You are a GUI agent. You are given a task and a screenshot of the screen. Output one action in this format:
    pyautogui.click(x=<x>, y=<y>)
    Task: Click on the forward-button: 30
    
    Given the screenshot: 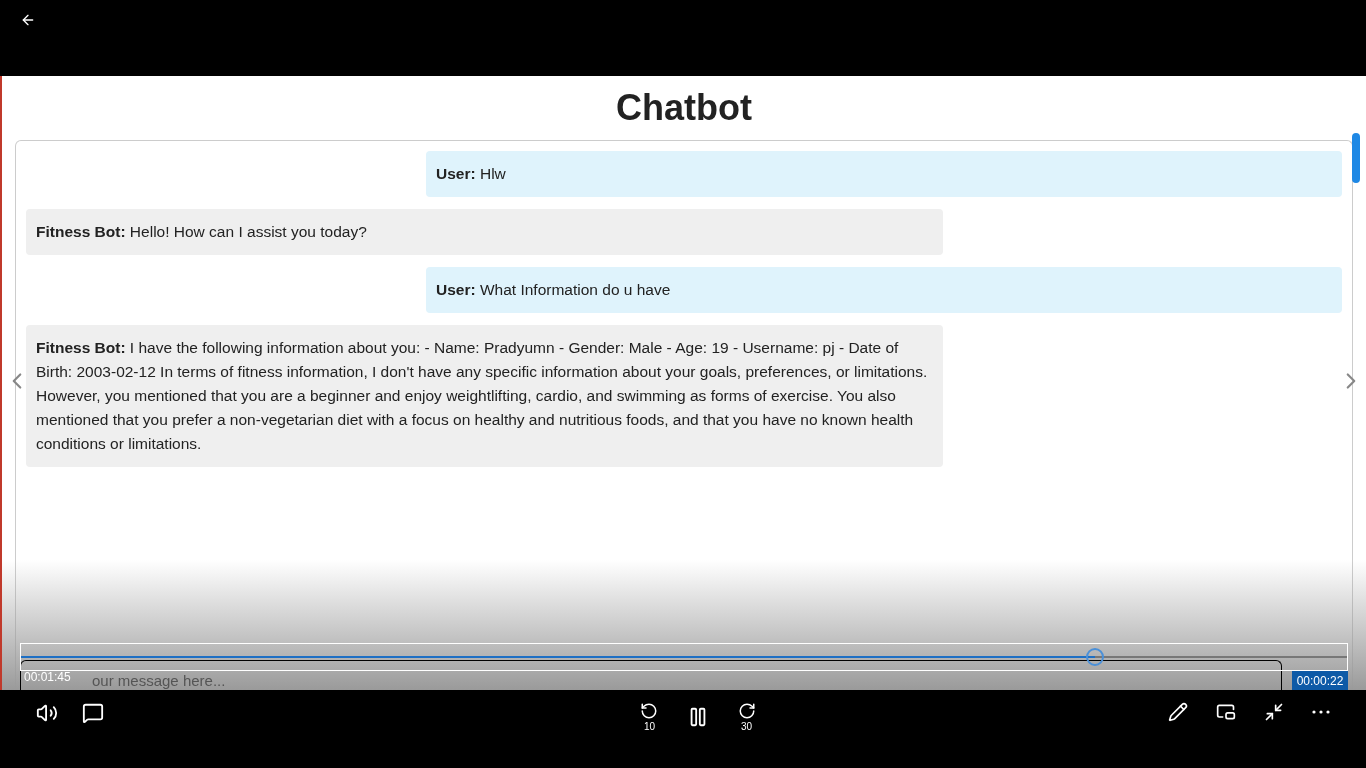 What is the action you would take?
    pyautogui.click(x=747, y=717)
    